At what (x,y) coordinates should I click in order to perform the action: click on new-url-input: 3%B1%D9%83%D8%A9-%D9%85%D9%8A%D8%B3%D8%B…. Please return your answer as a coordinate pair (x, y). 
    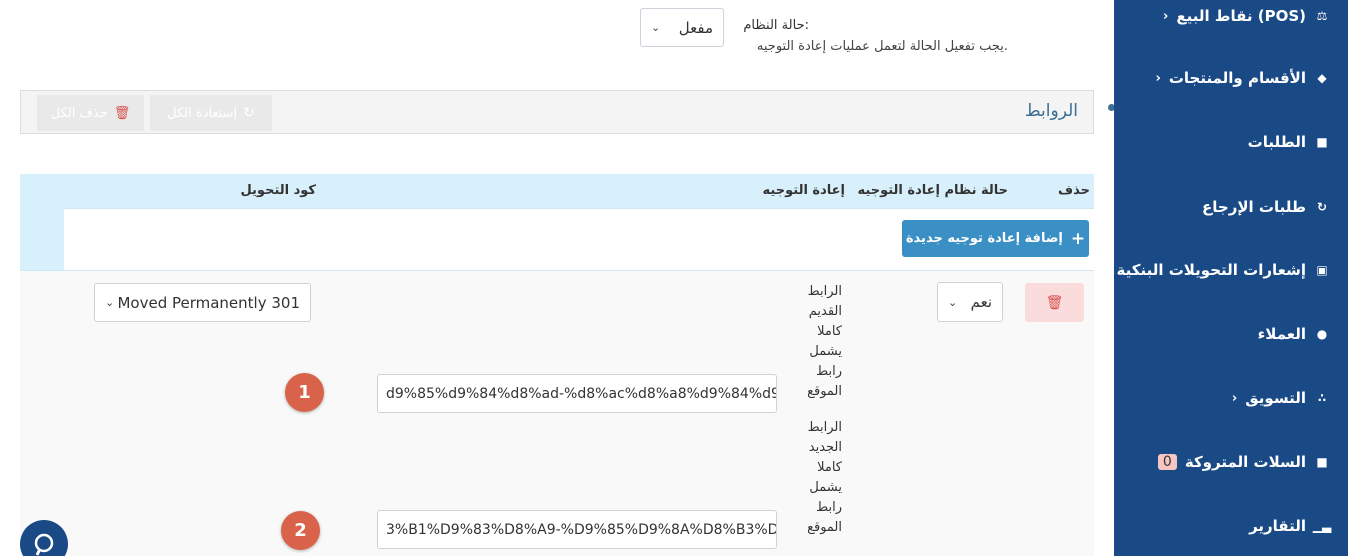
    Looking at the image, I should click on (577, 529).